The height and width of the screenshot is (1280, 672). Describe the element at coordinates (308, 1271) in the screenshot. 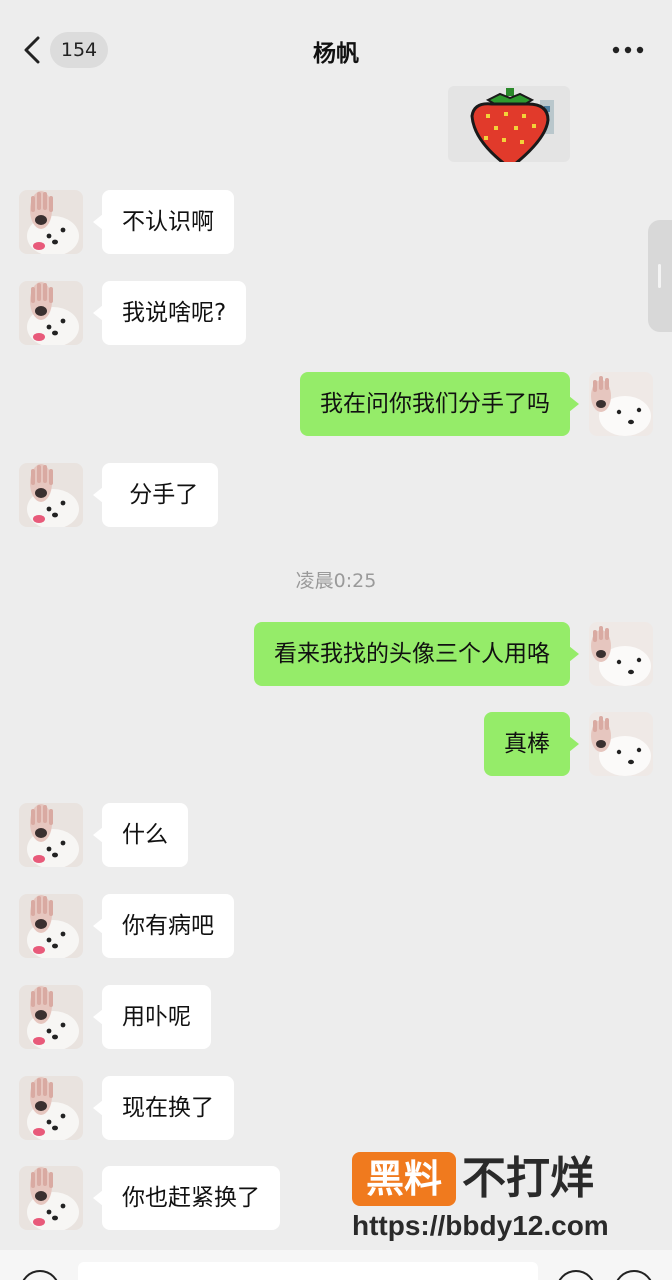

I see `message-input` at that location.